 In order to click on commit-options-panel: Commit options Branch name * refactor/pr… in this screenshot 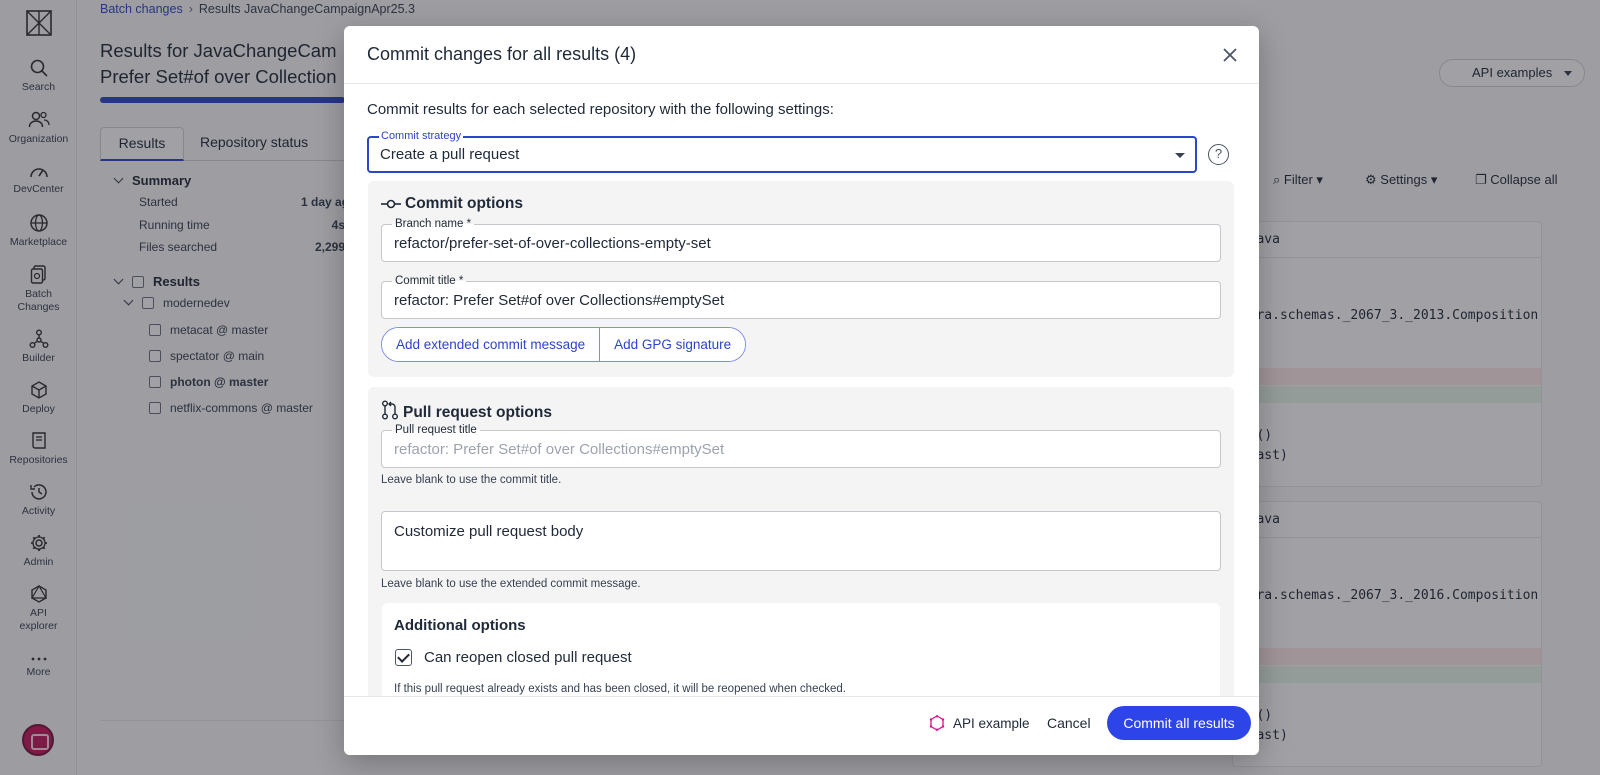, I will do `click(801, 279)`.